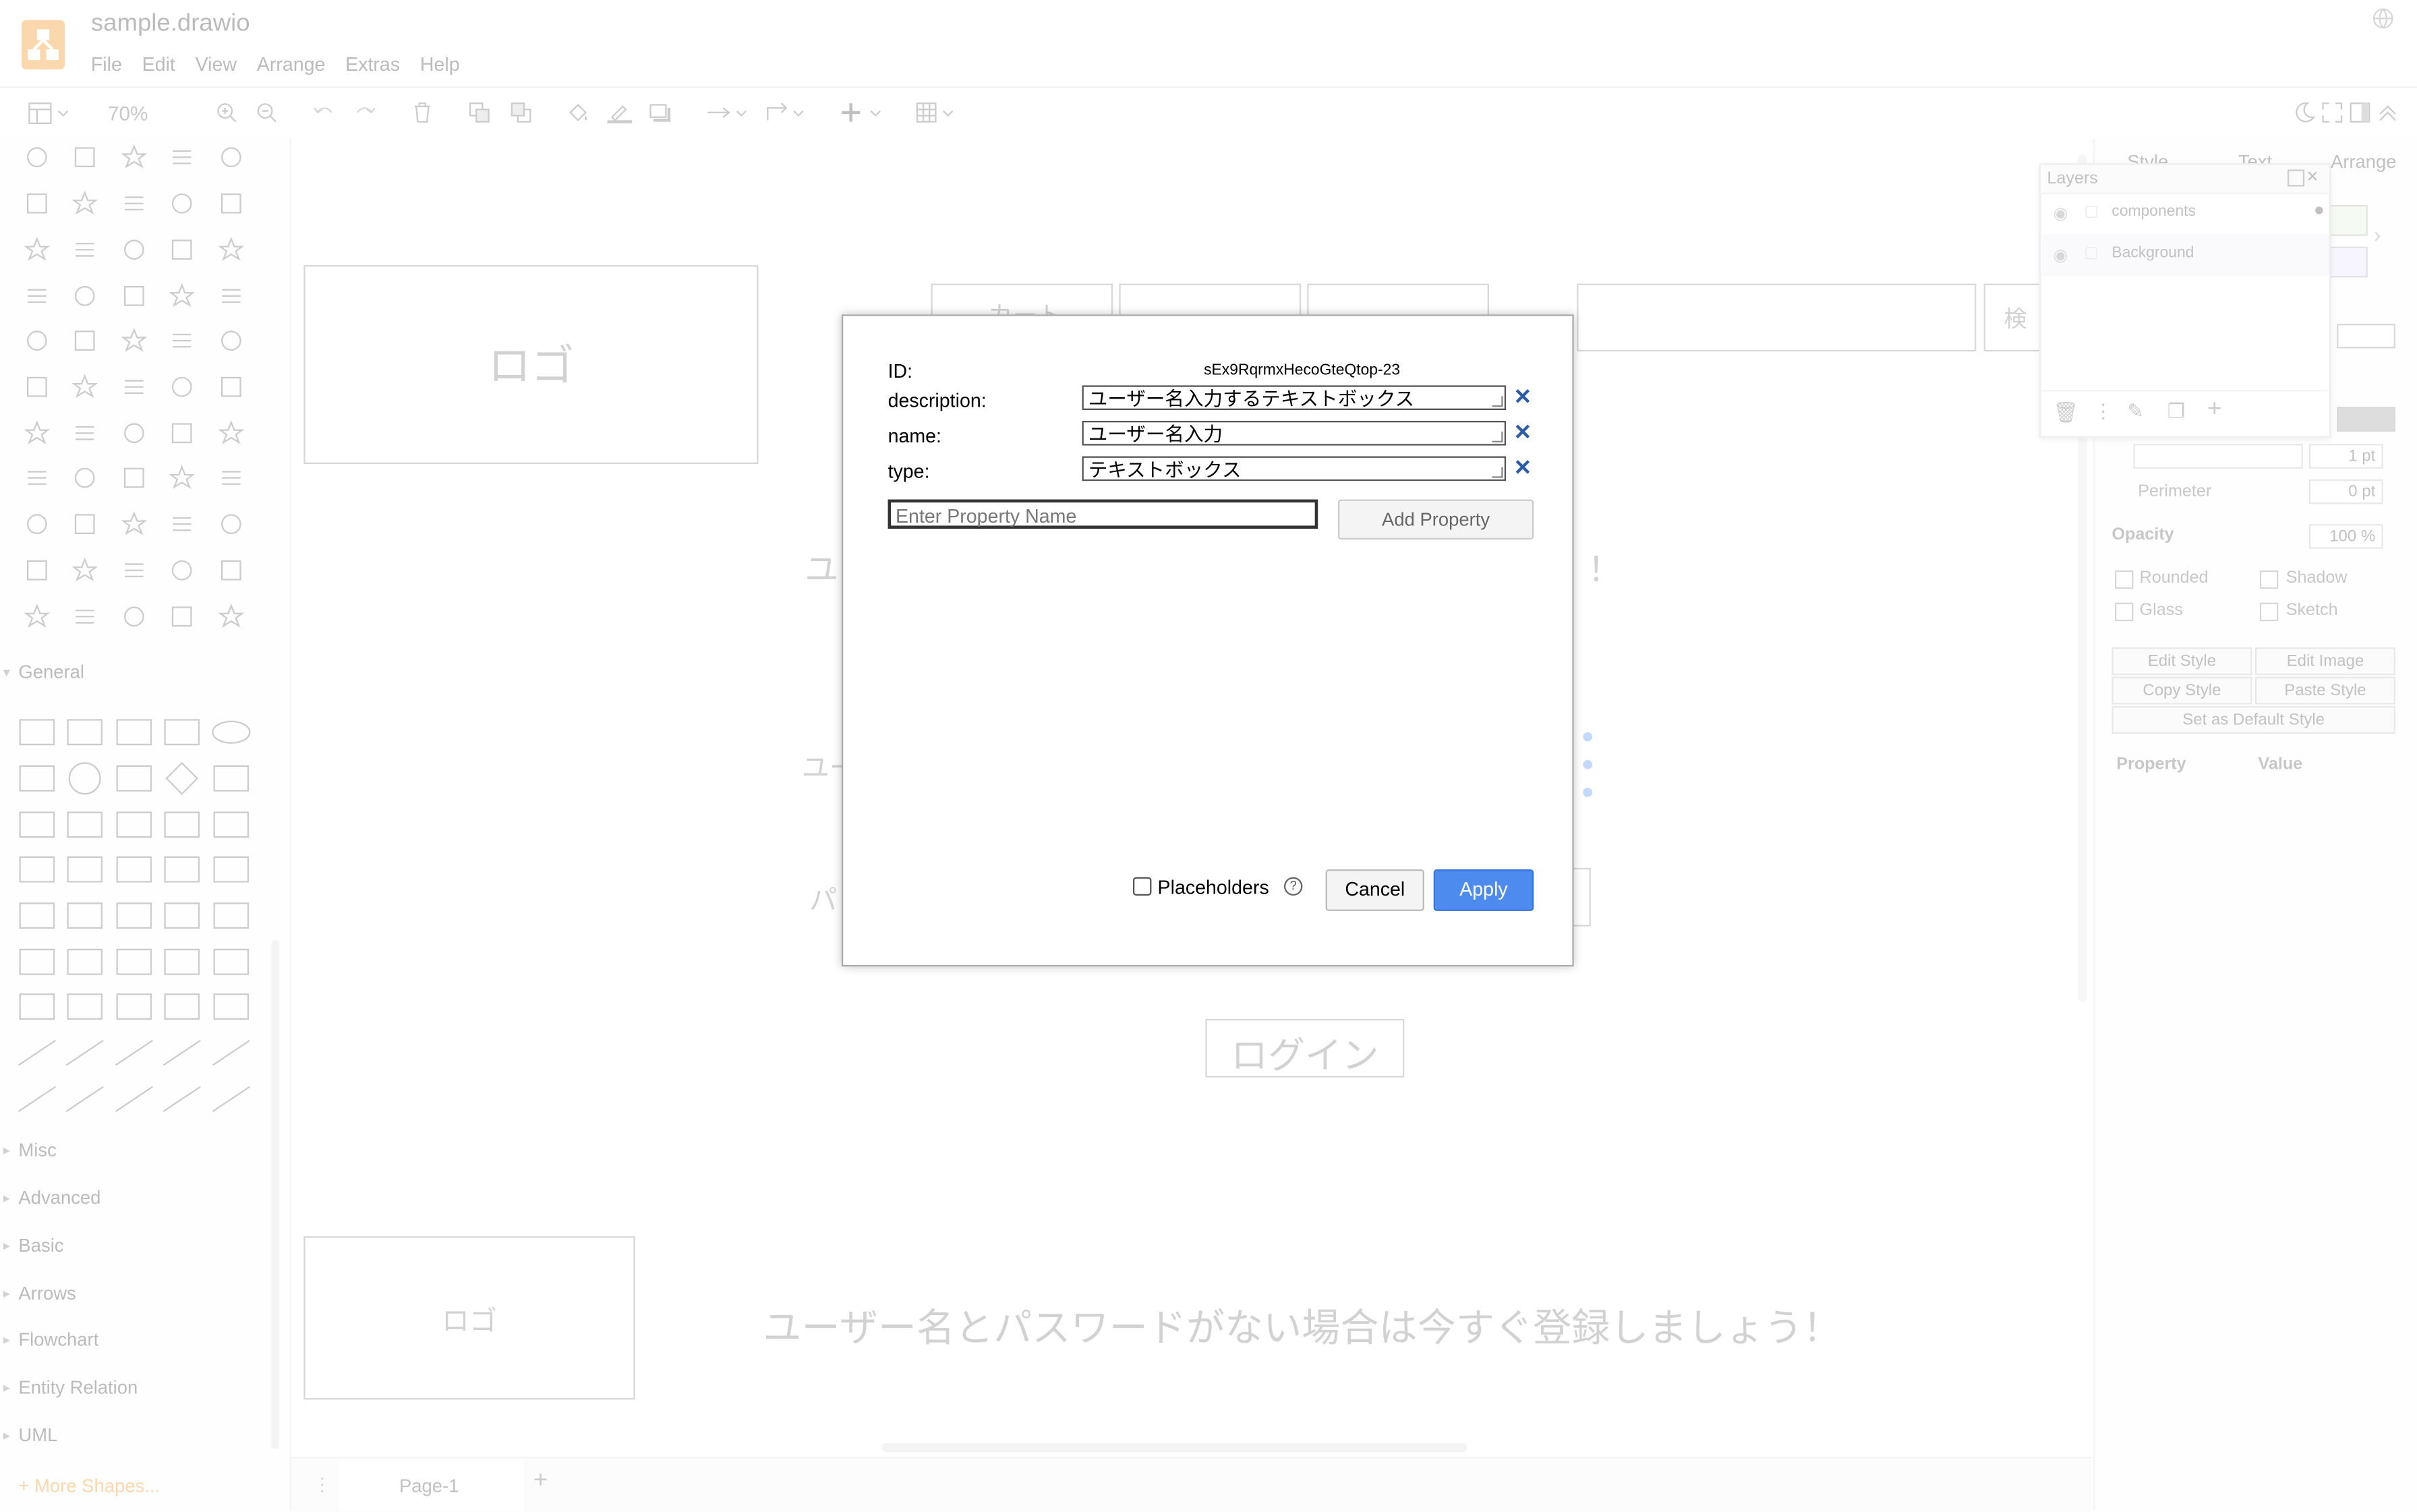  I want to click on sidebar-scrollbar, so click(275, 1194).